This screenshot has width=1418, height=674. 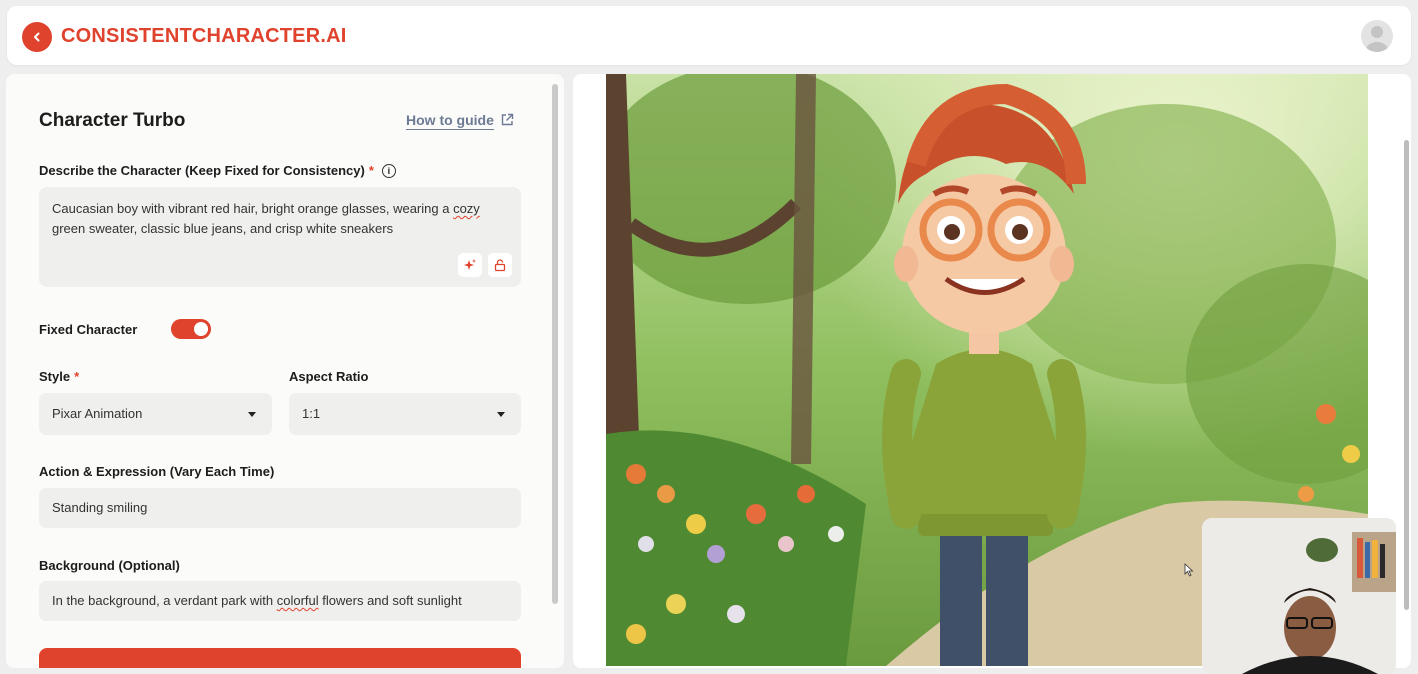 What do you see at coordinates (1299, 596) in the screenshot?
I see `webcam-overlay` at bounding box center [1299, 596].